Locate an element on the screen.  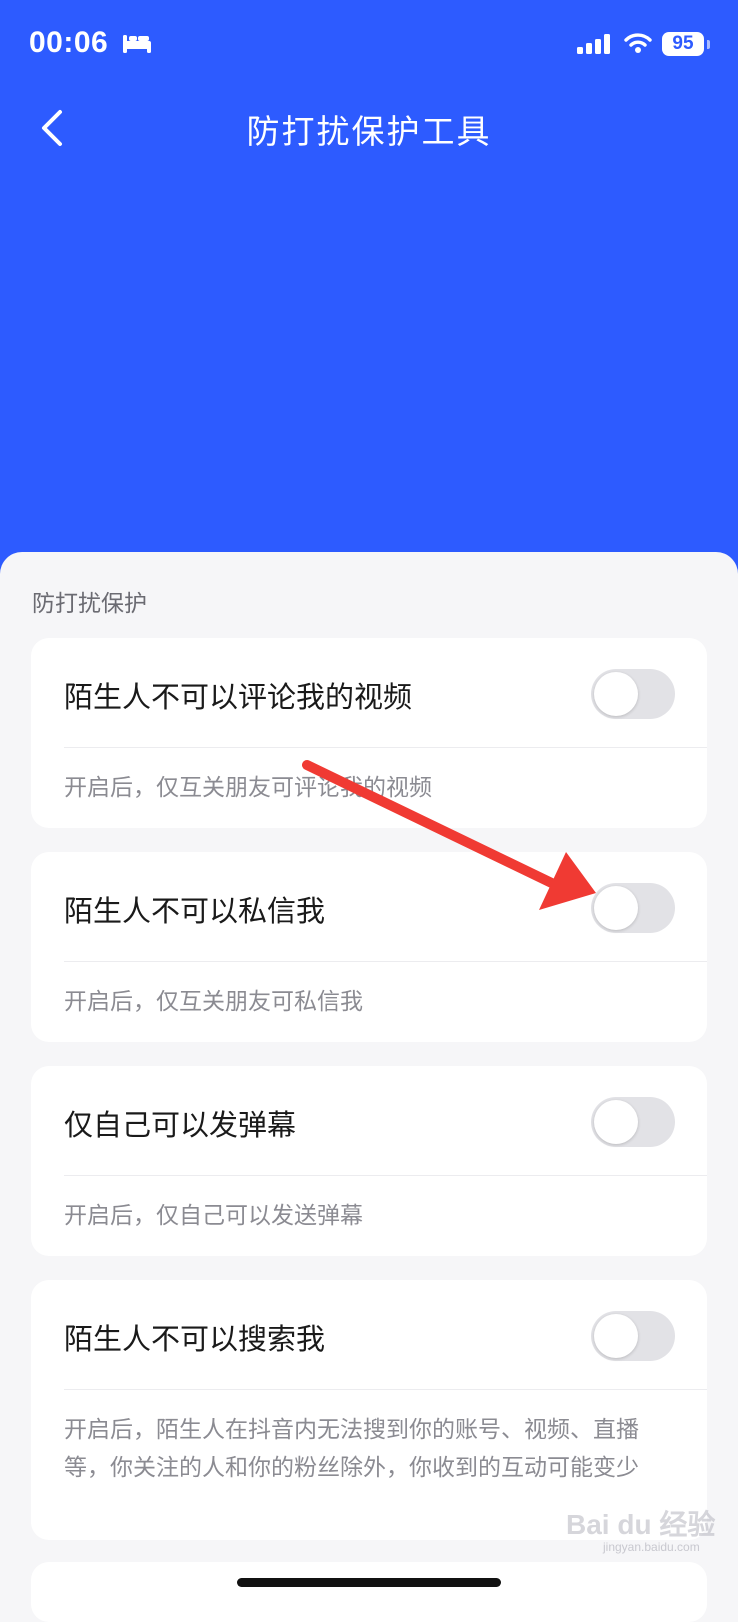
setting-description: 开启后，仅互关朋友可私信我 is located at coordinates (213, 1002).